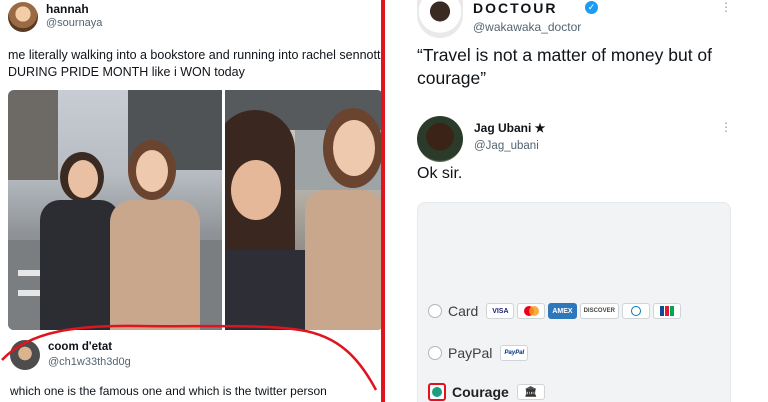  I want to click on author-name: DOCTOUR, so click(515, 8).